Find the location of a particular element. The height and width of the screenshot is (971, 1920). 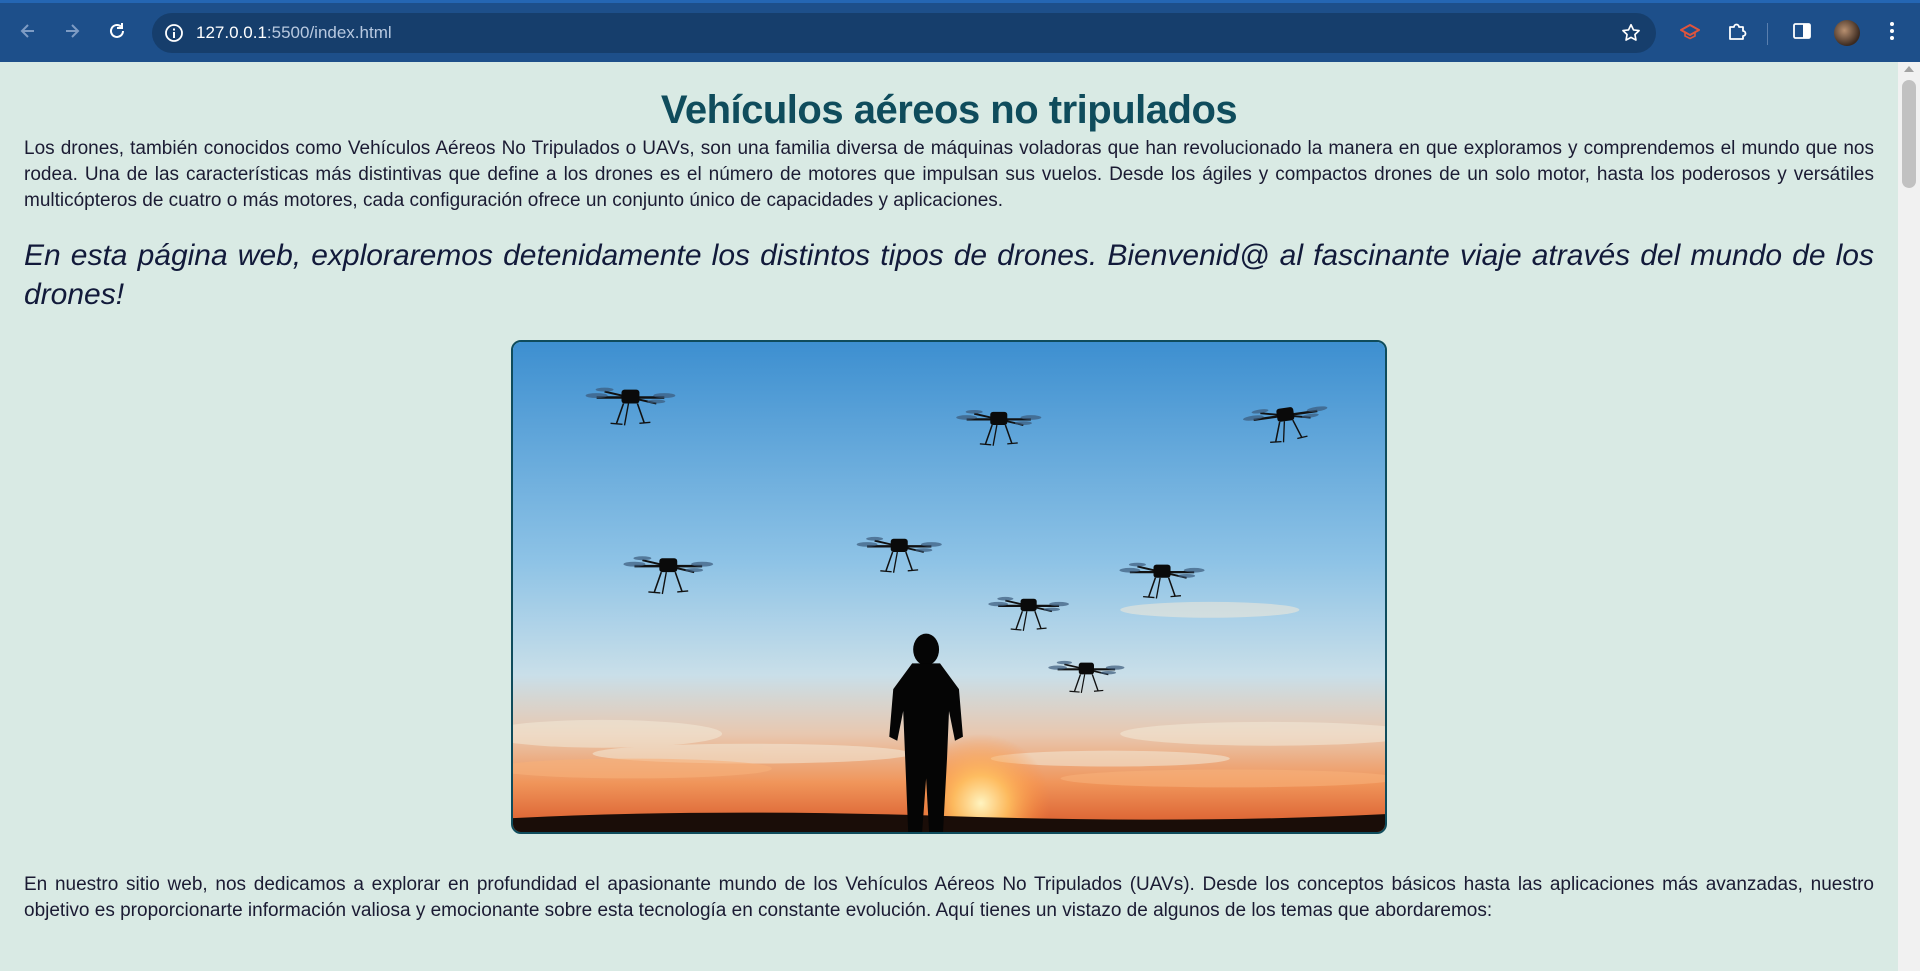

browser-toolbar: 127.0.0.1:5500/index.html is located at coordinates (960, 31).